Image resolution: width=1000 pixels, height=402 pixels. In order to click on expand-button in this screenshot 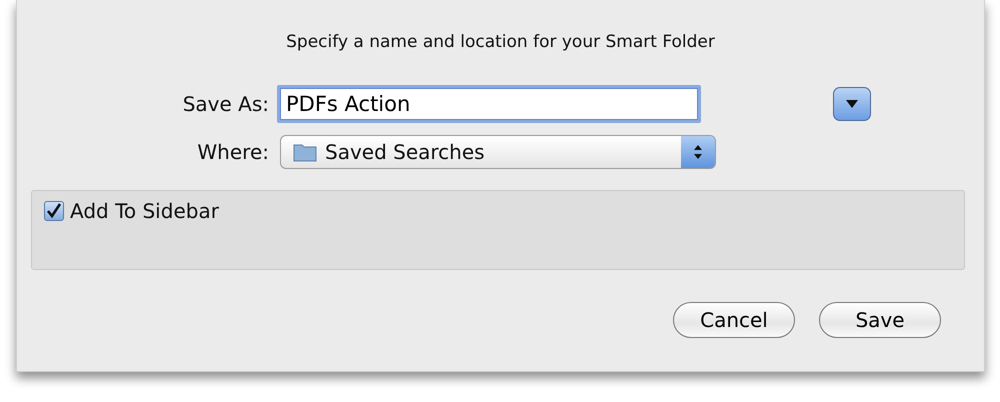, I will do `click(851, 104)`.